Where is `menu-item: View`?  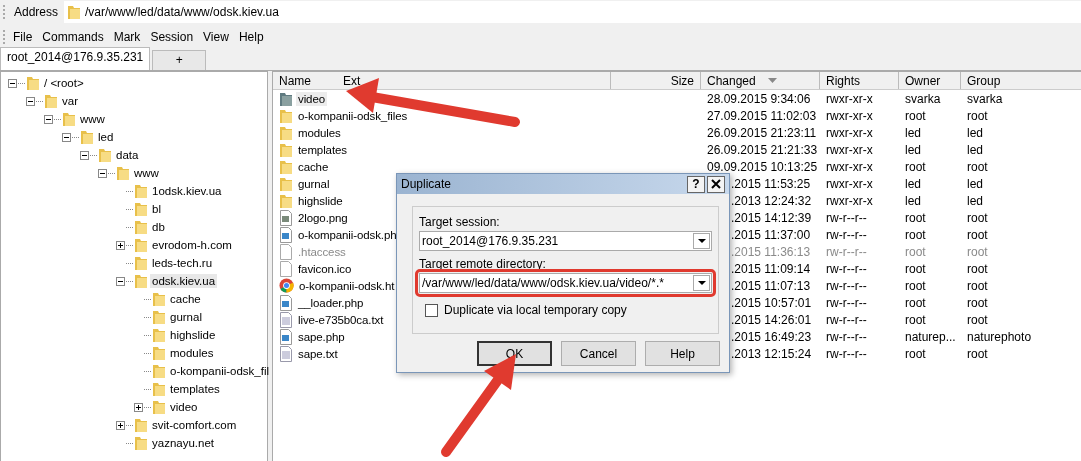
menu-item: View is located at coordinates (216, 37).